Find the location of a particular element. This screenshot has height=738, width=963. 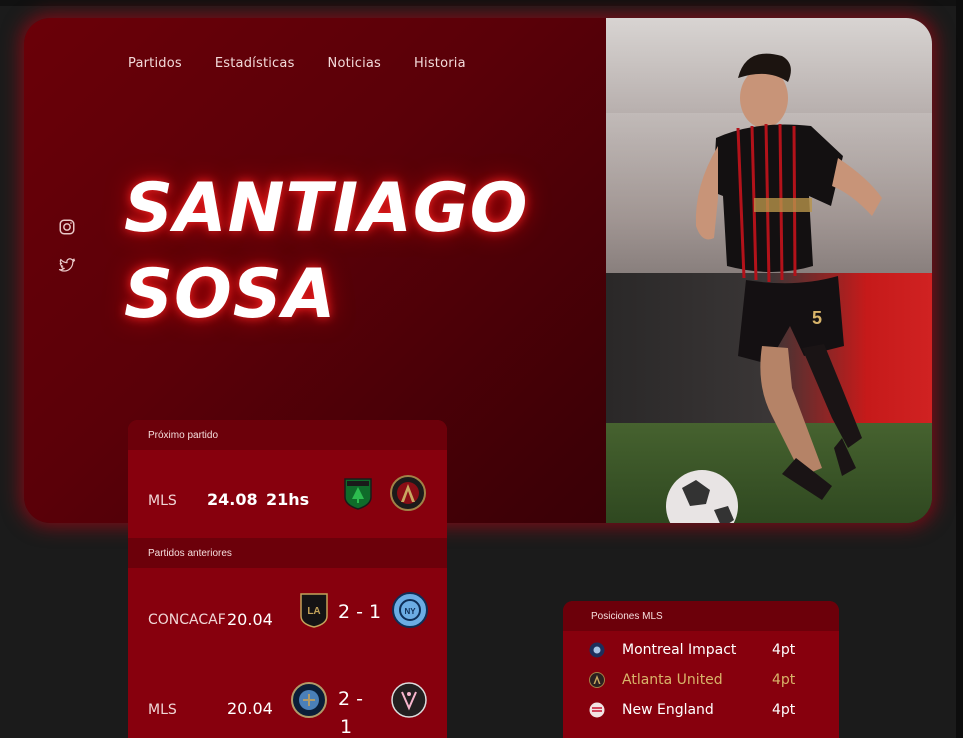

nycfc-crest: NY is located at coordinates (410, 610).